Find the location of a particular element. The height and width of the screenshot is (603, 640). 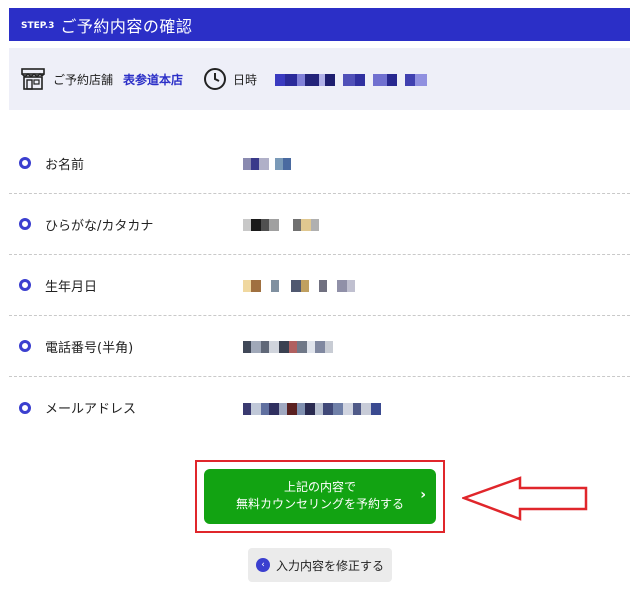

field-label: メールアドレス is located at coordinates (91, 409).